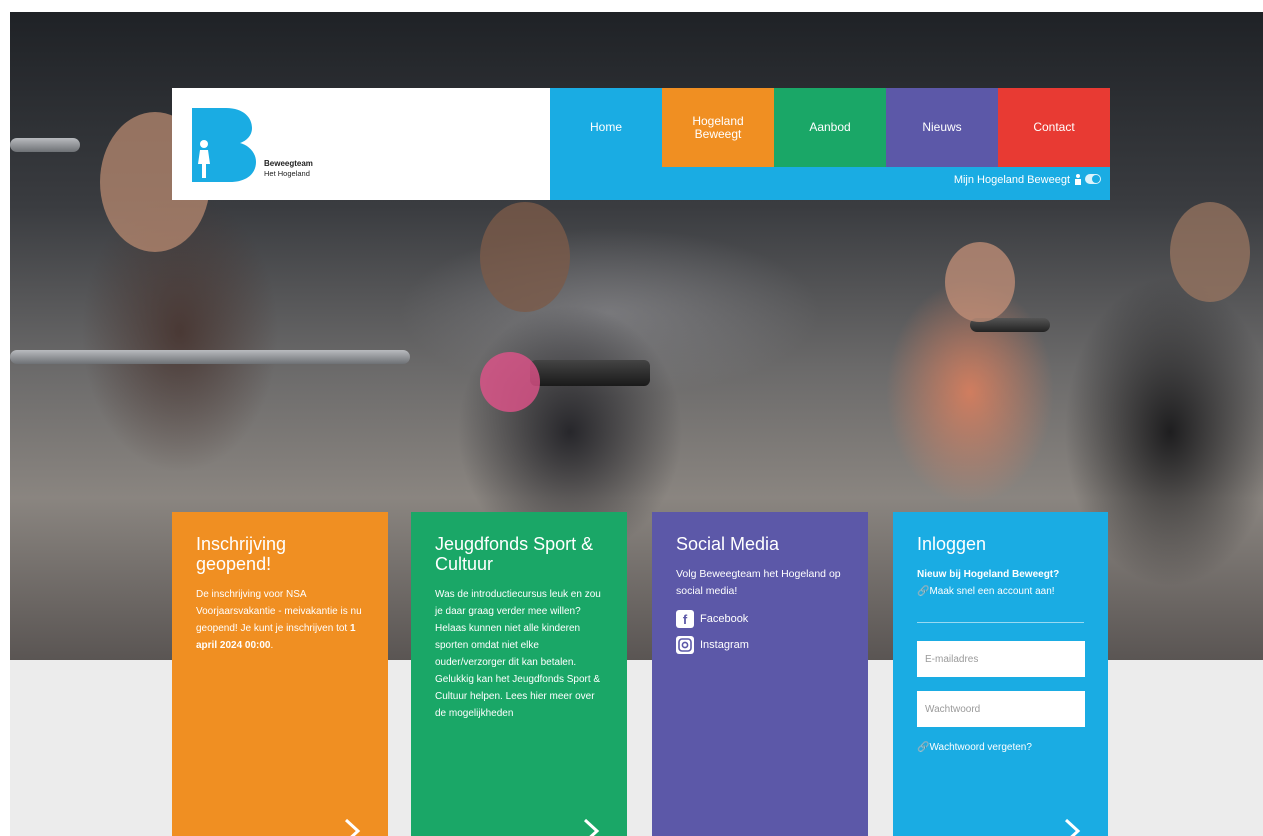 This screenshot has height=836, width=1263. What do you see at coordinates (830, 127) in the screenshot?
I see `nav-aanbod: Aanbod` at bounding box center [830, 127].